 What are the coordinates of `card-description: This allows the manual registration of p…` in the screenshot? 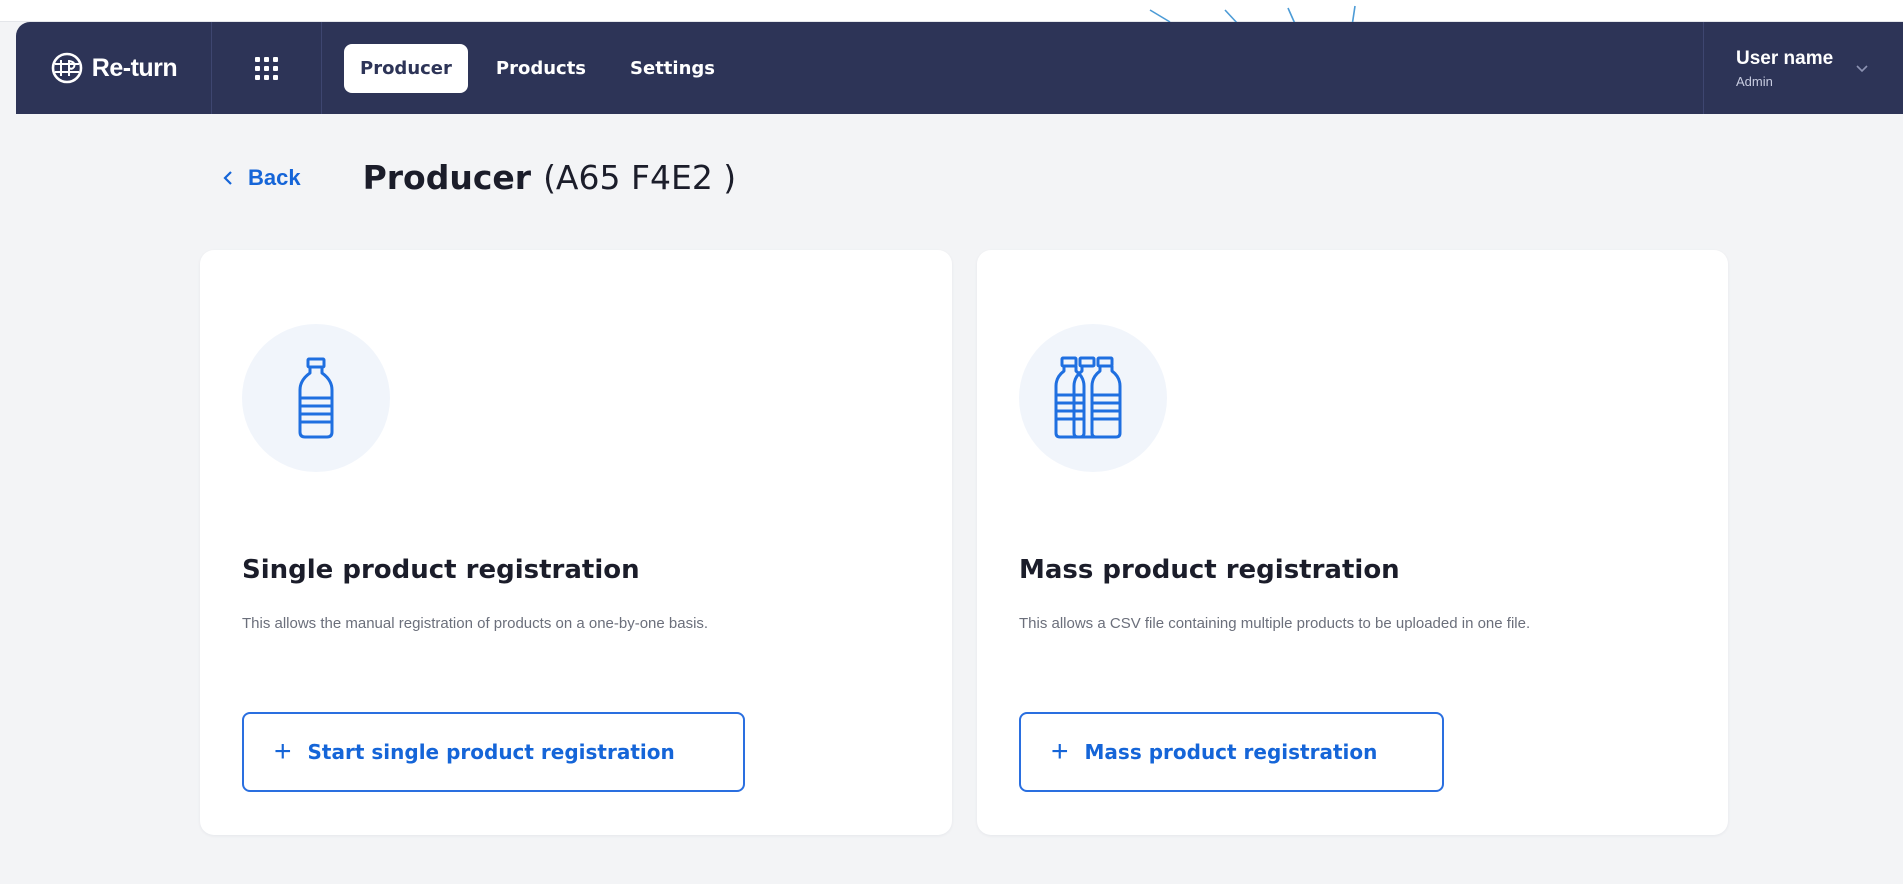 It's located at (475, 623).